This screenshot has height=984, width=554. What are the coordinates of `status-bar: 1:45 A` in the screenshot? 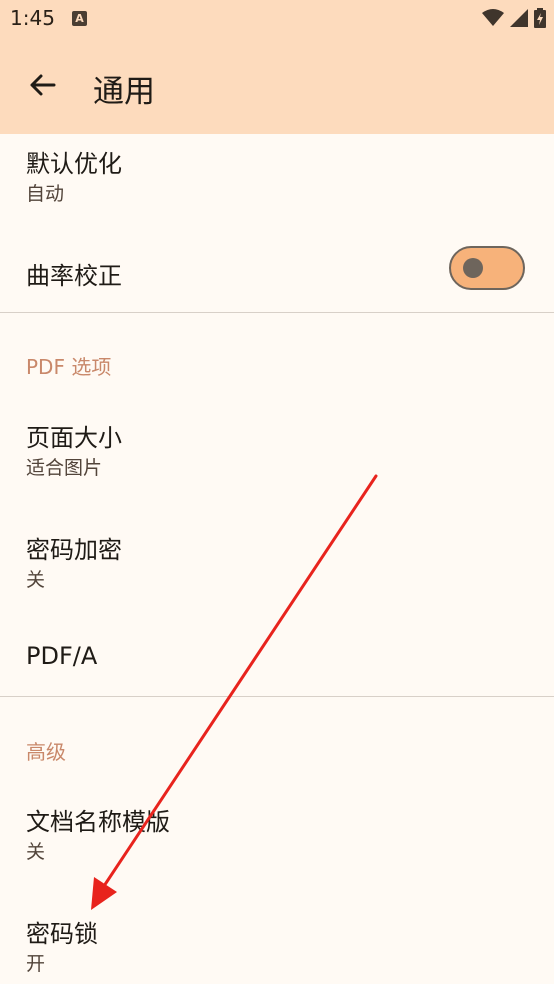 It's located at (277, 18).